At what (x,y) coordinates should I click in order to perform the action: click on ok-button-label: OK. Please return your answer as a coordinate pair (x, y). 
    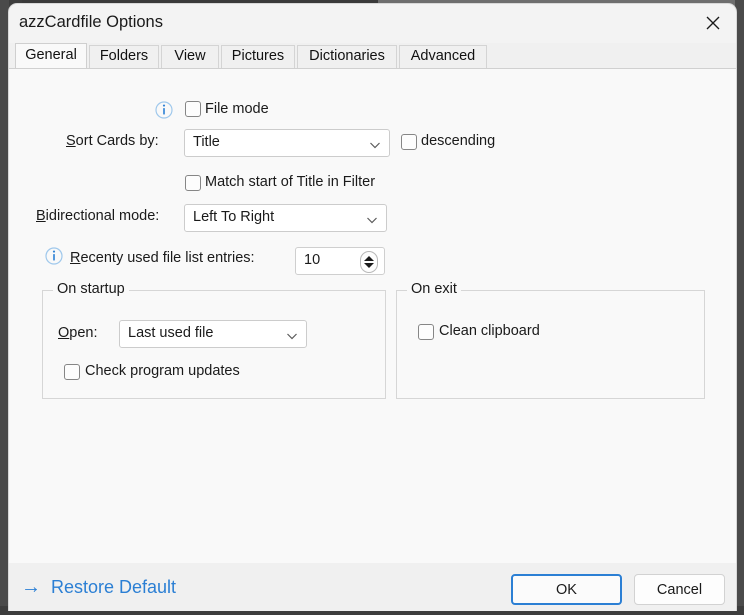
    Looking at the image, I should click on (566, 589).